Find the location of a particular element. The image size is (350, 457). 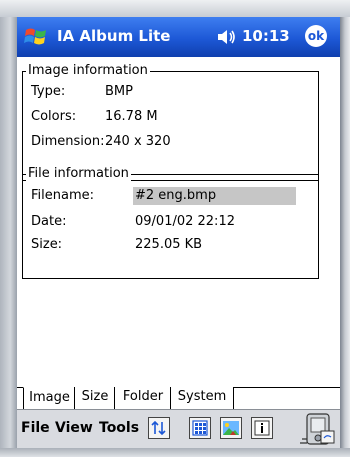

dimension-value: 240 x 320 is located at coordinates (138, 141).